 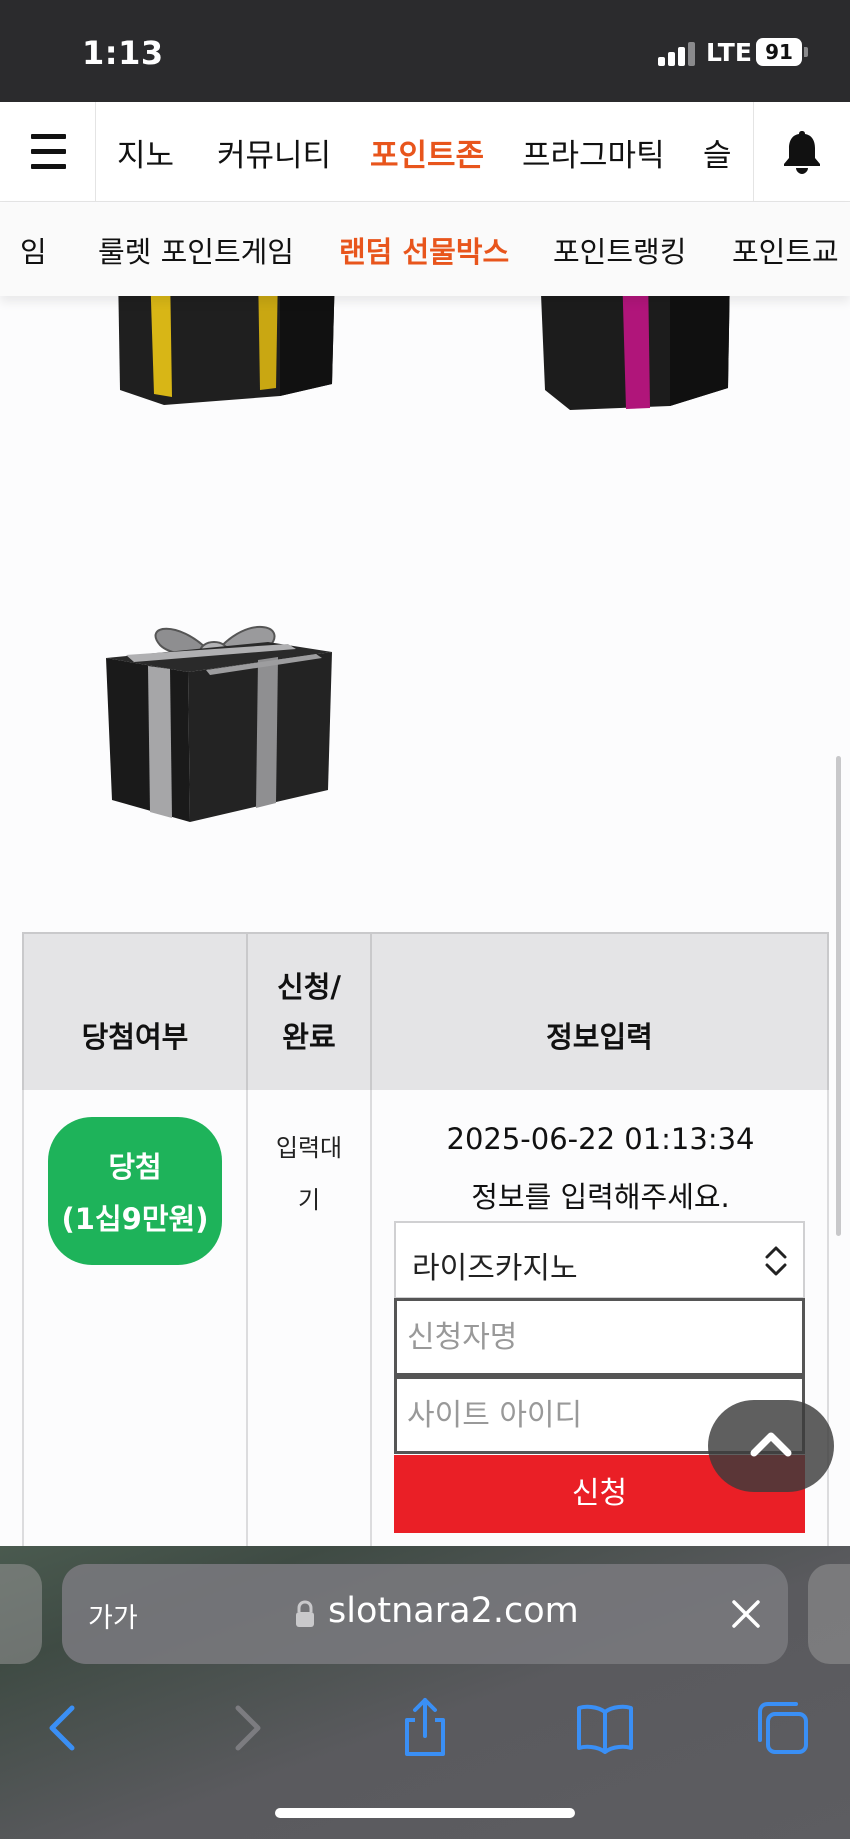 I want to click on scroll-top-button, so click(x=771, y=1446).